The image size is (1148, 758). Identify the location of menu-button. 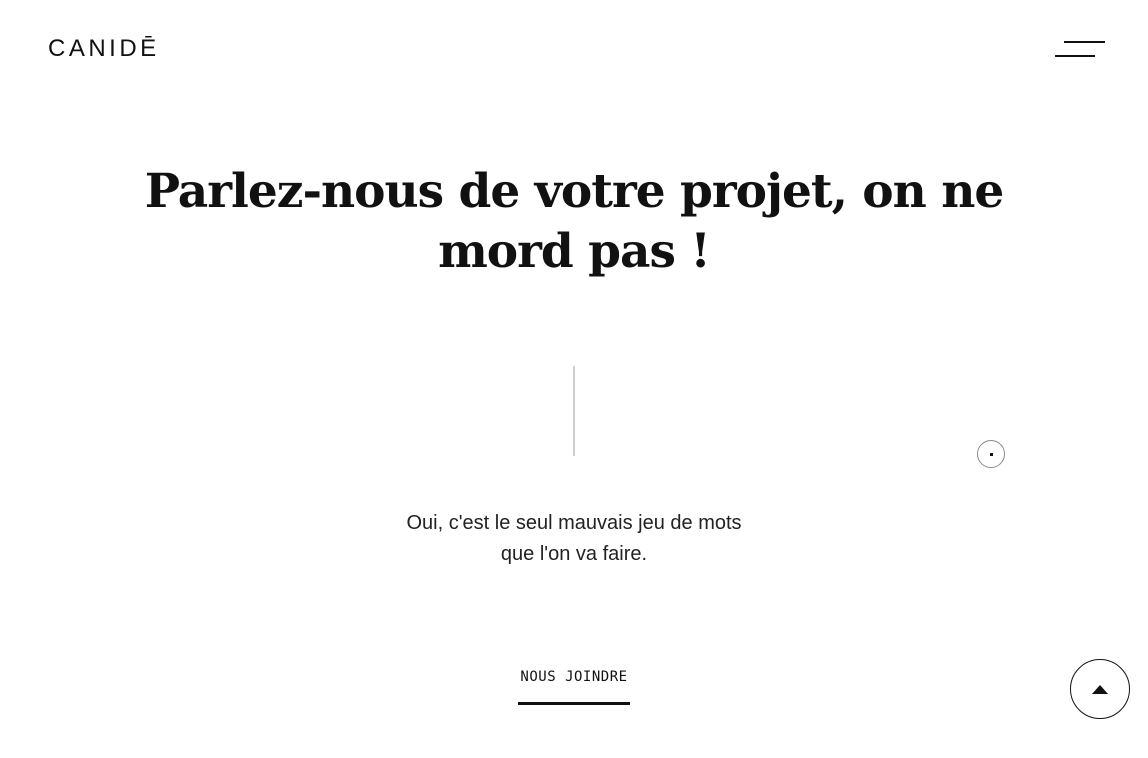
(1080, 49).